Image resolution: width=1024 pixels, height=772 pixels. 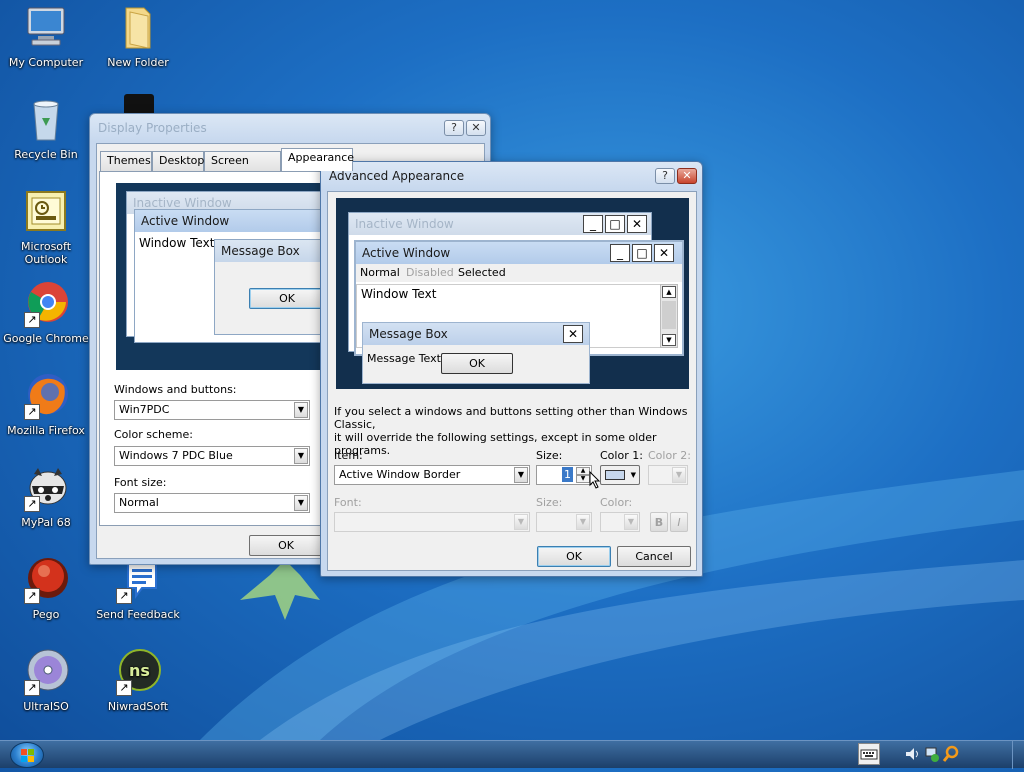 What do you see at coordinates (869, 754) in the screenshot?
I see `keyboard-icon` at bounding box center [869, 754].